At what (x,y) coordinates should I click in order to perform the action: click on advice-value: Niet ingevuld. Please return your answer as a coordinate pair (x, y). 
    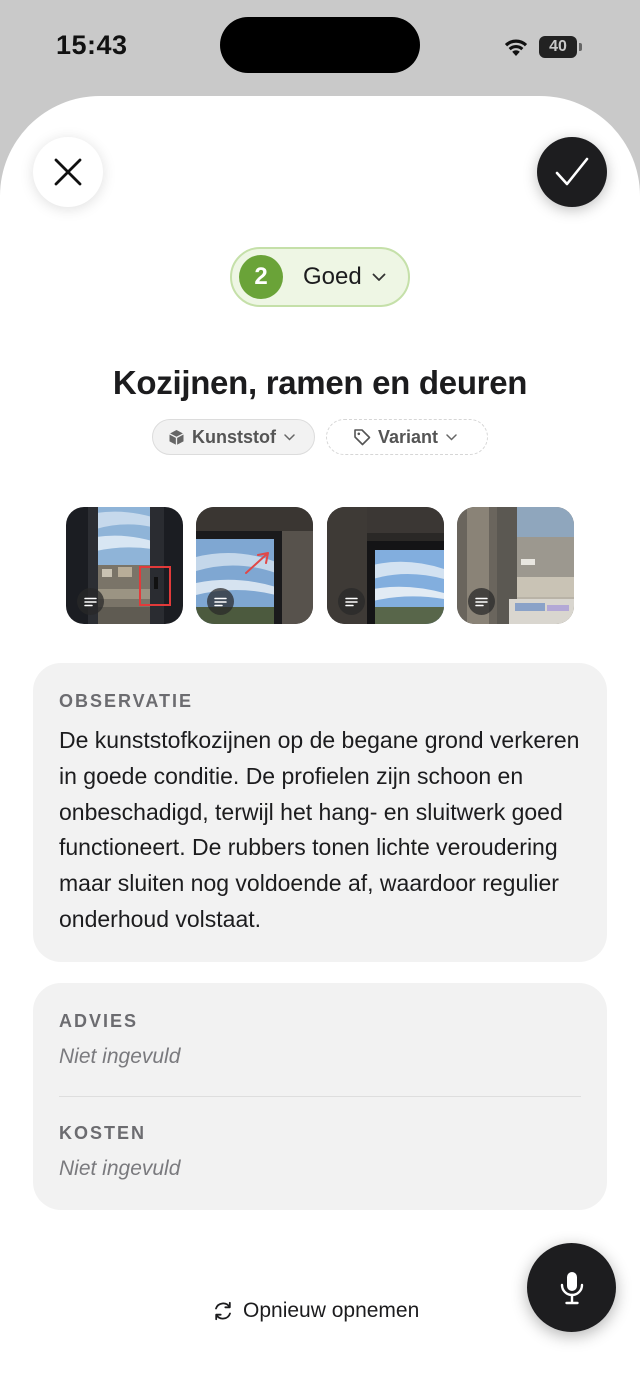
    Looking at the image, I should click on (119, 1057).